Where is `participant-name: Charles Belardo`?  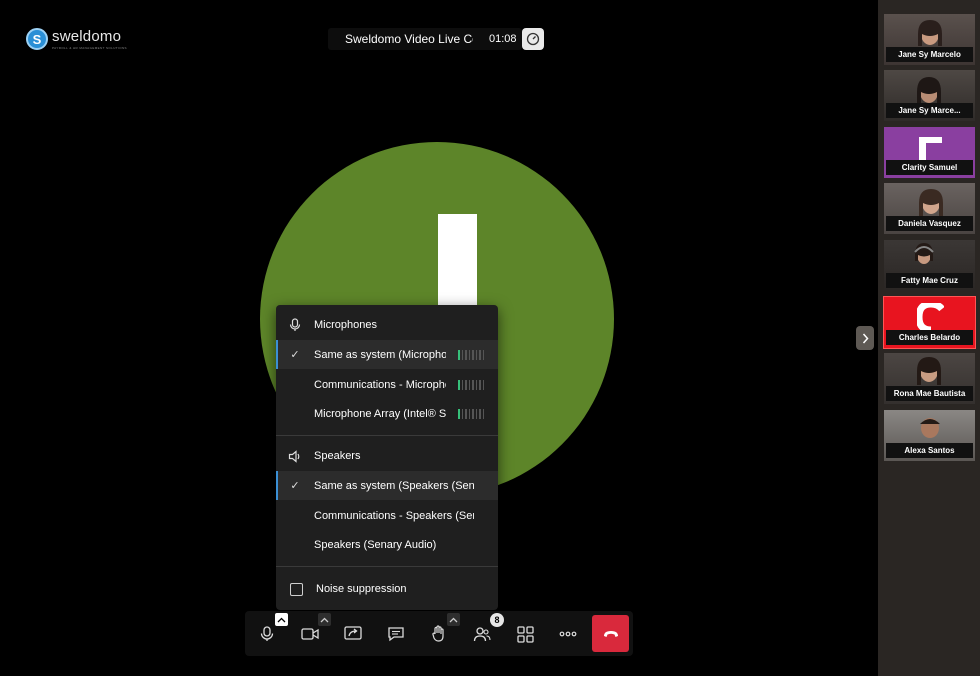
participant-name: Charles Belardo is located at coordinates (929, 337).